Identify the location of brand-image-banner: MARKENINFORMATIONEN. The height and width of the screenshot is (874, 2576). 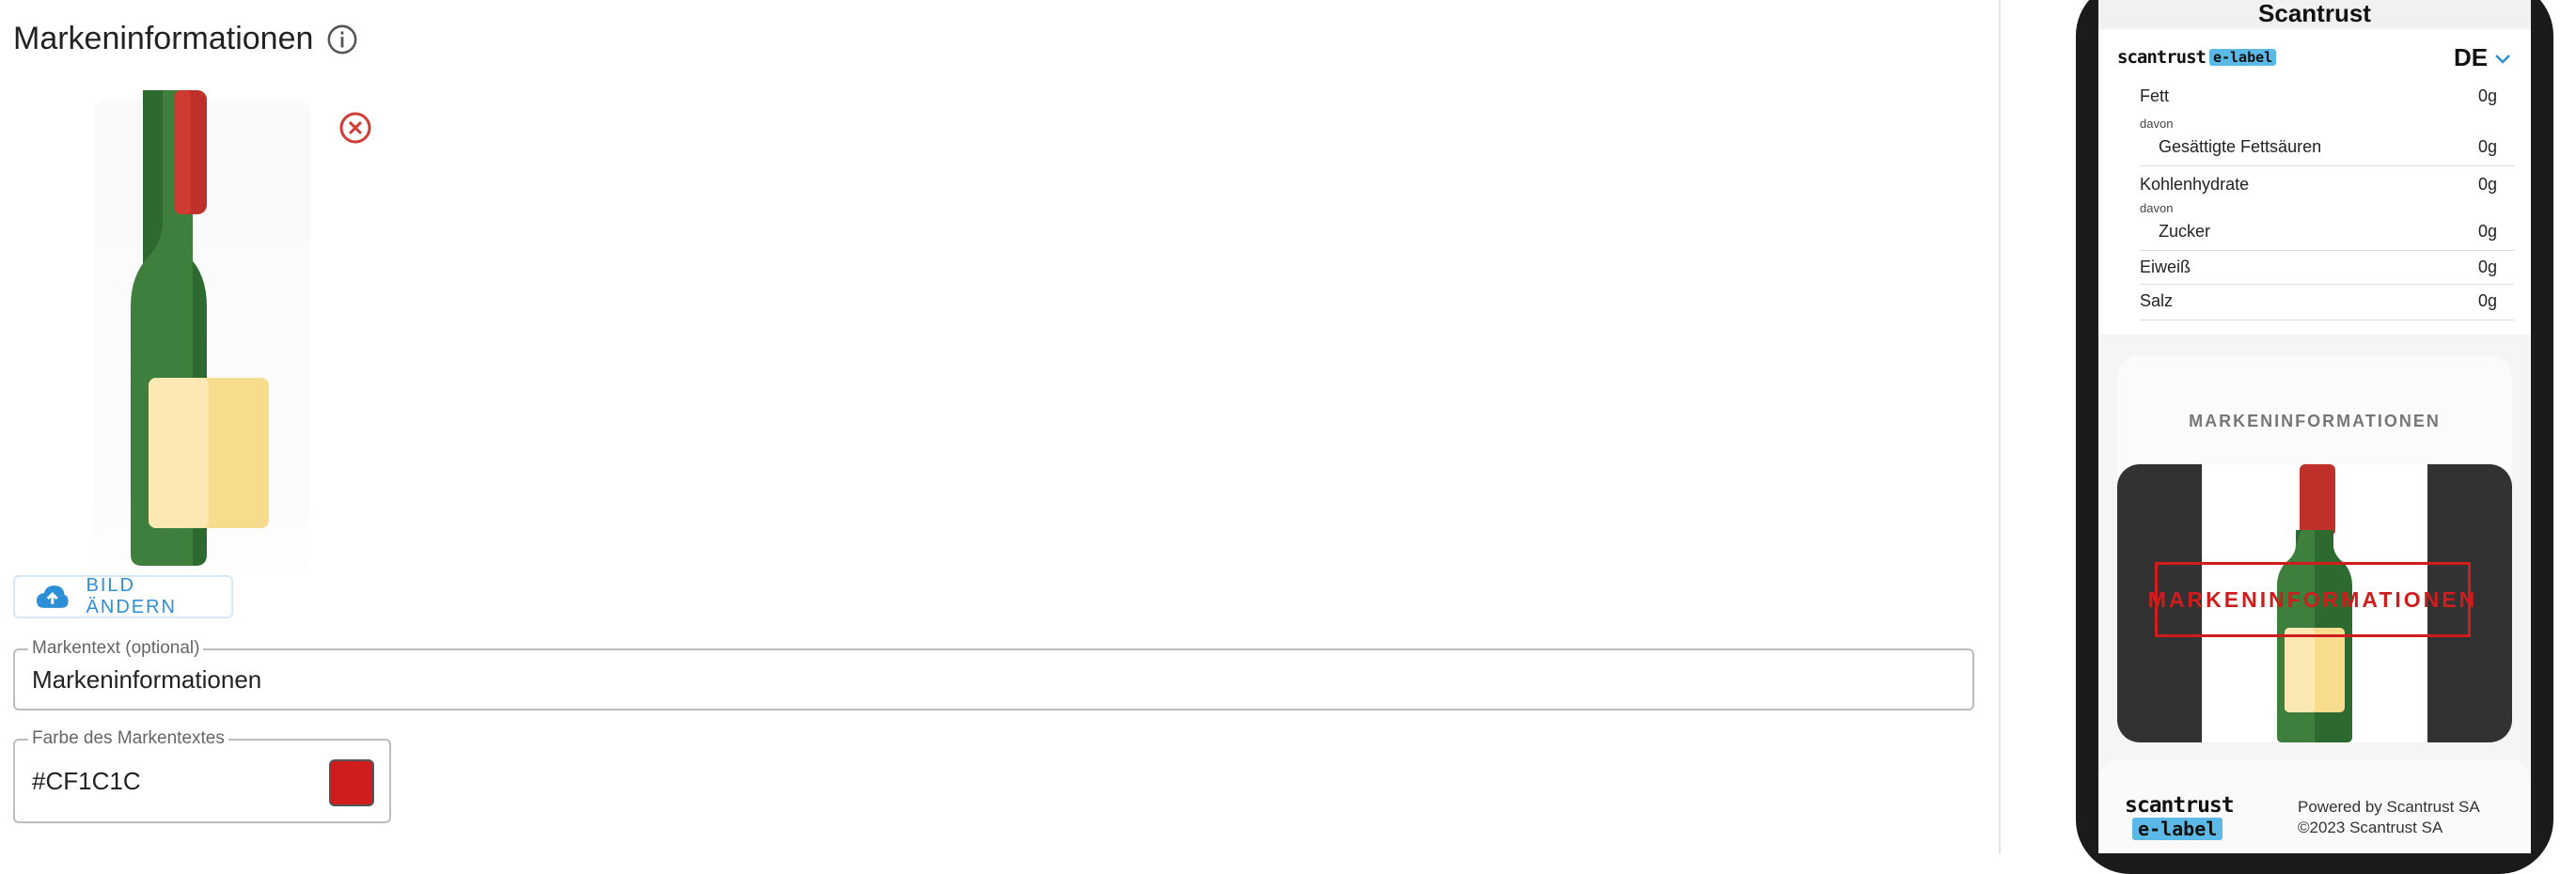
(2315, 603).